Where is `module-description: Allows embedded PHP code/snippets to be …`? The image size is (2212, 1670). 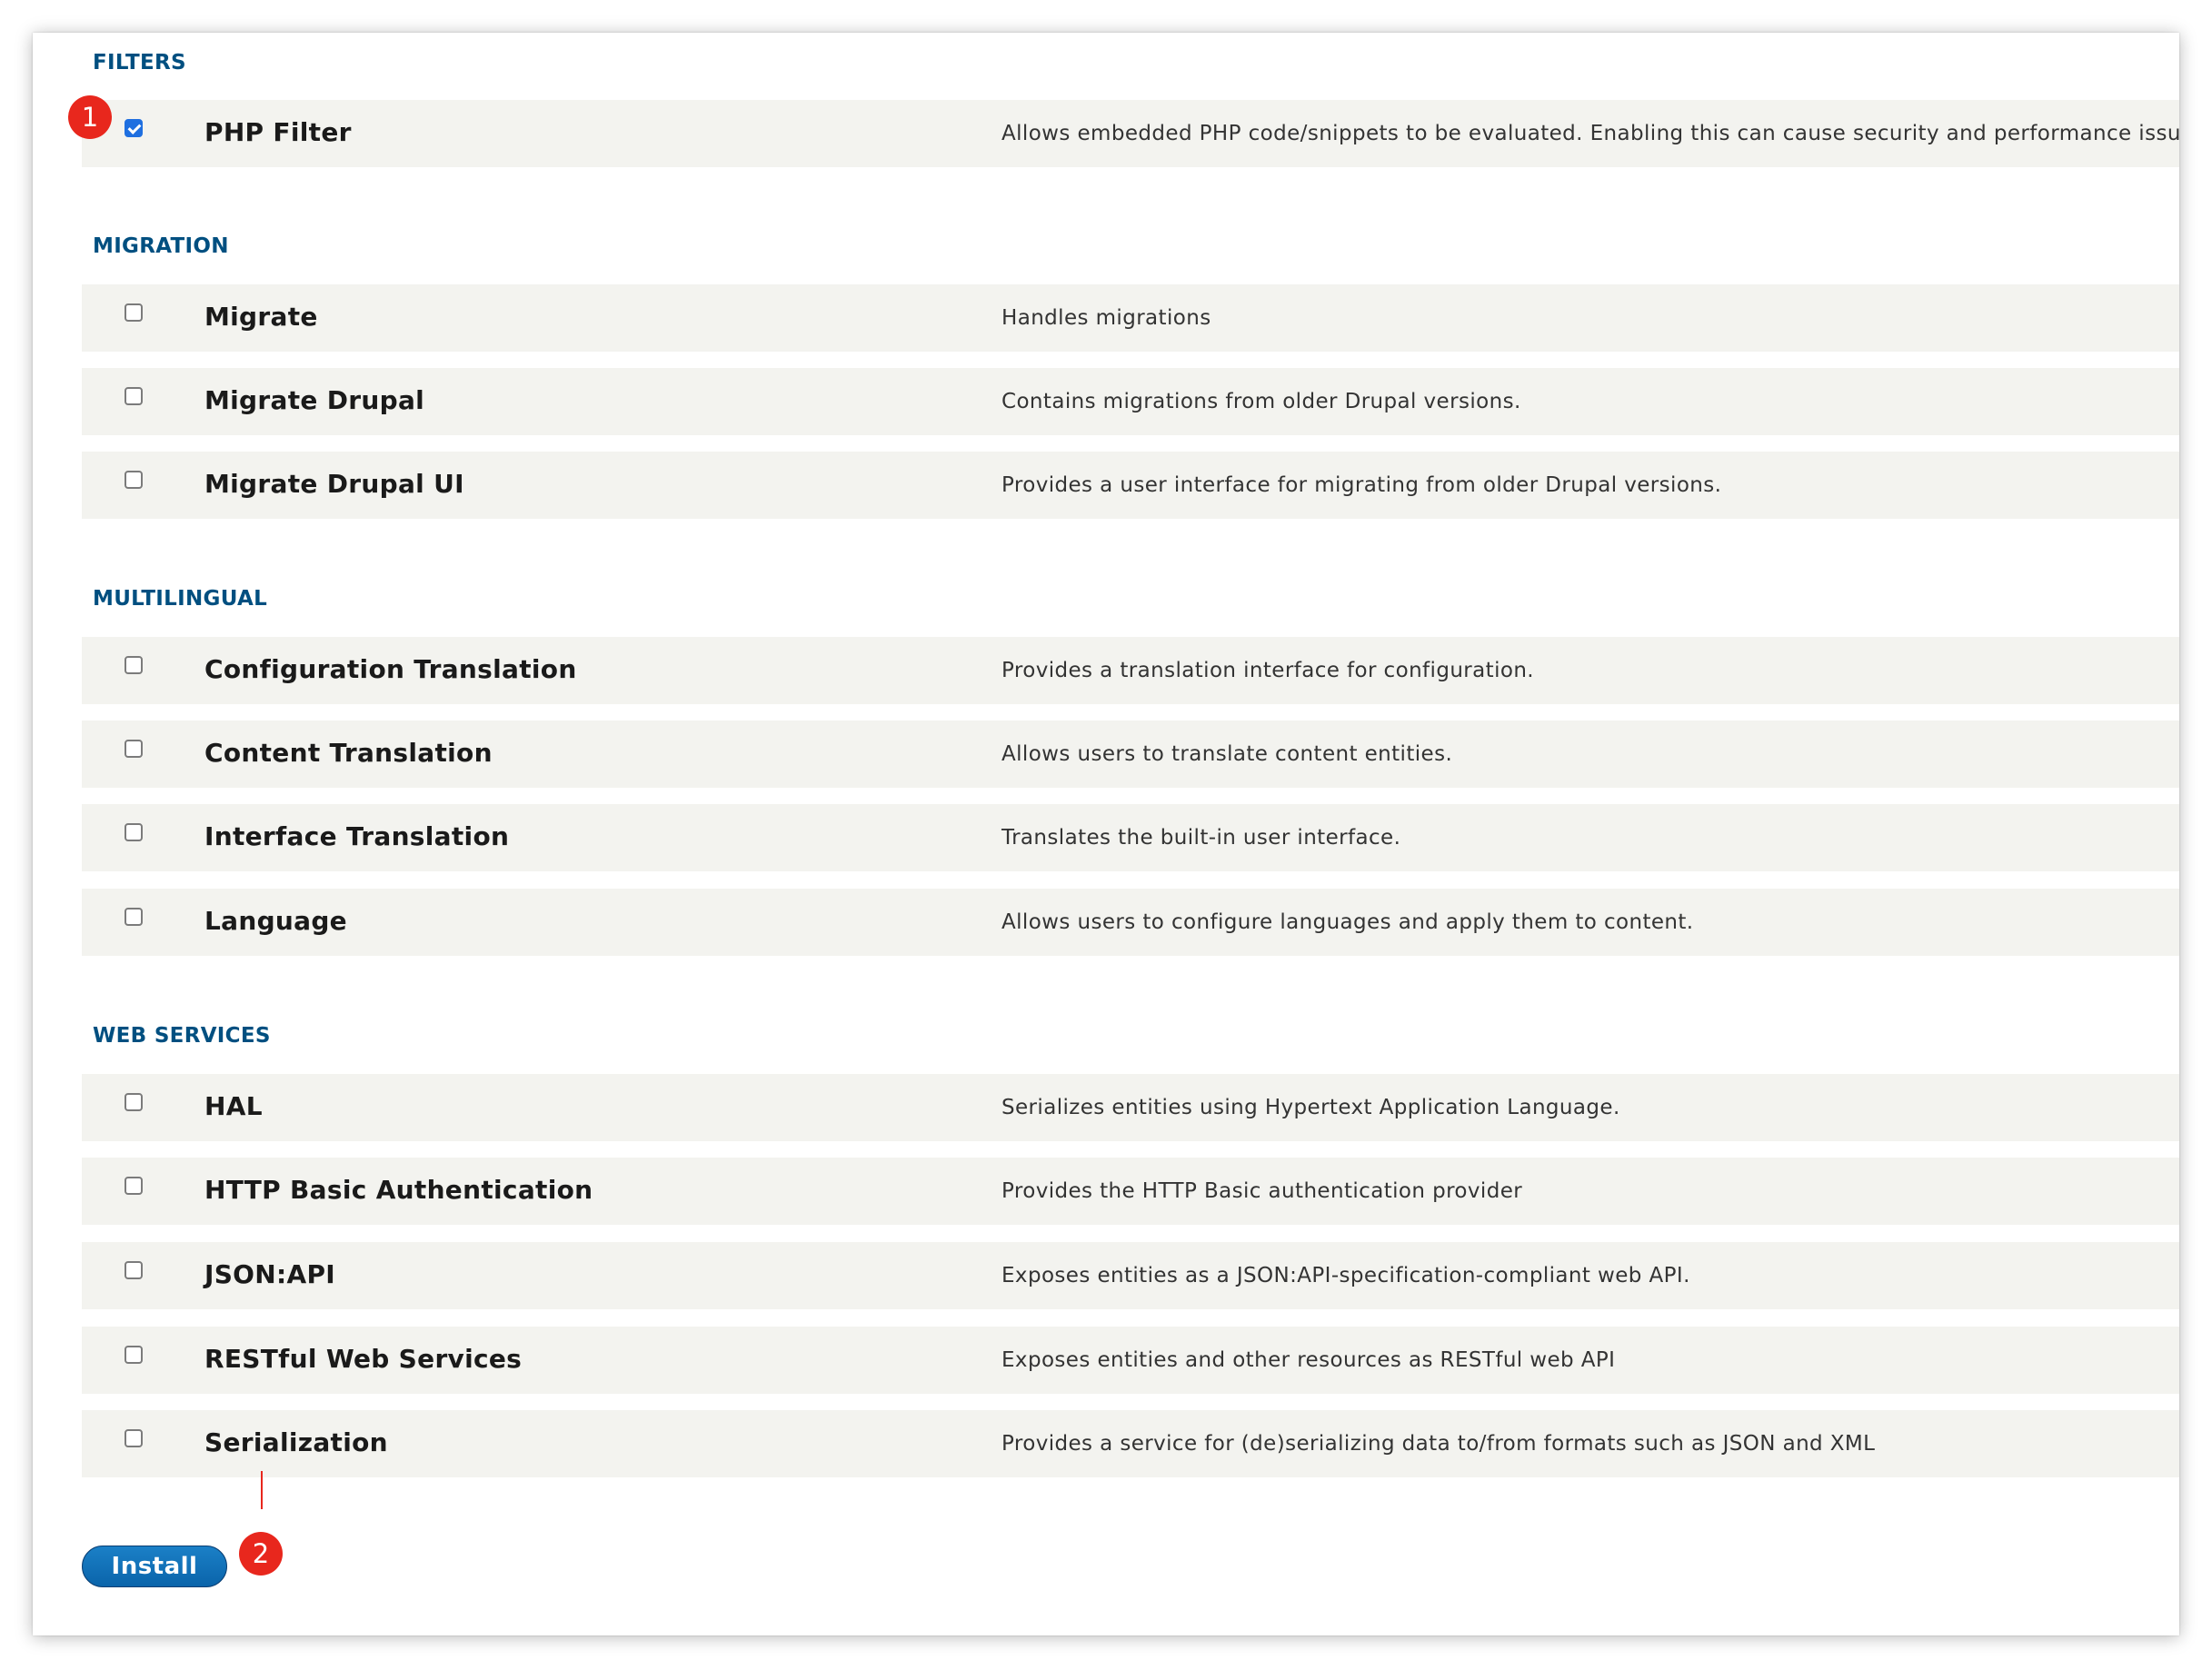
module-description: Allows embedded PHP code/snippets to be … is located at coordinates (1590, 133).